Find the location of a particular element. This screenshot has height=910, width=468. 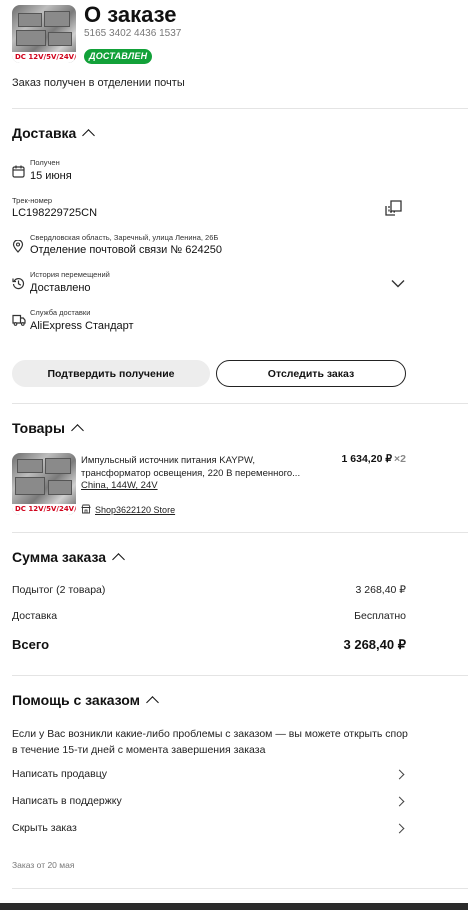

location-pin-icon is located at coordinates (18, 247).